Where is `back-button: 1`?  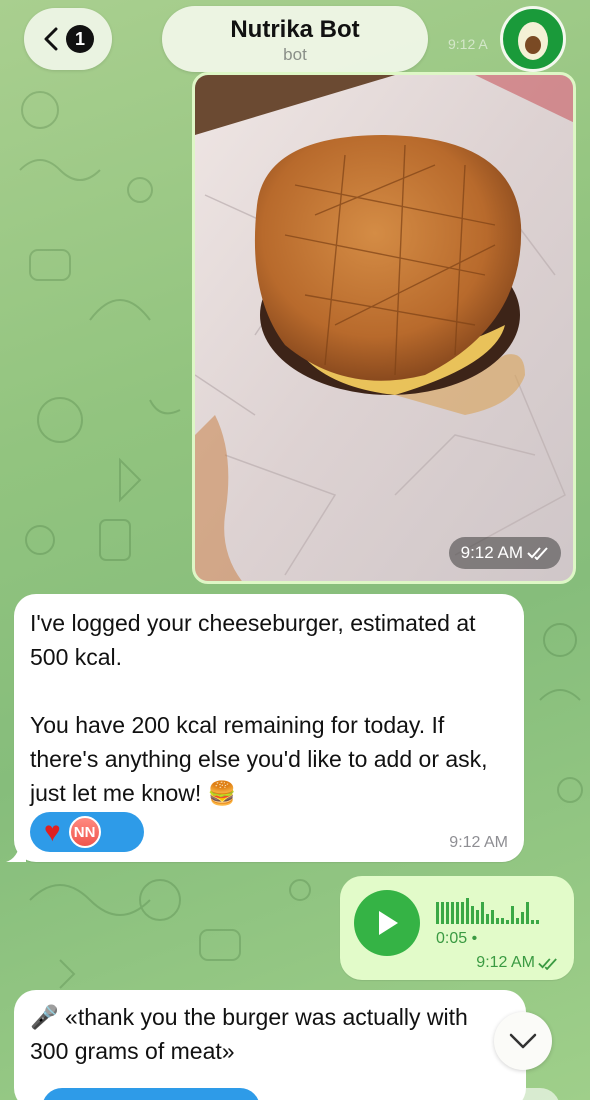
back-button: 1 is located at coordinates (68, 39).